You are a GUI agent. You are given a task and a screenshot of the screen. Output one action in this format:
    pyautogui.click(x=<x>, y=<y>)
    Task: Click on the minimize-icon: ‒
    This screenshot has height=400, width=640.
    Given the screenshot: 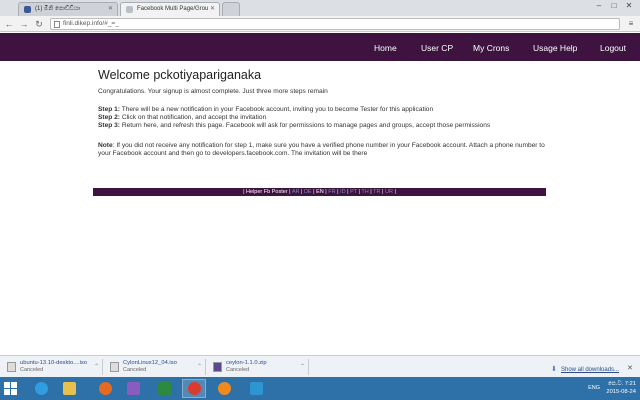 What is the action you would take?
    pyautogui.click(x=599, y=5)
    